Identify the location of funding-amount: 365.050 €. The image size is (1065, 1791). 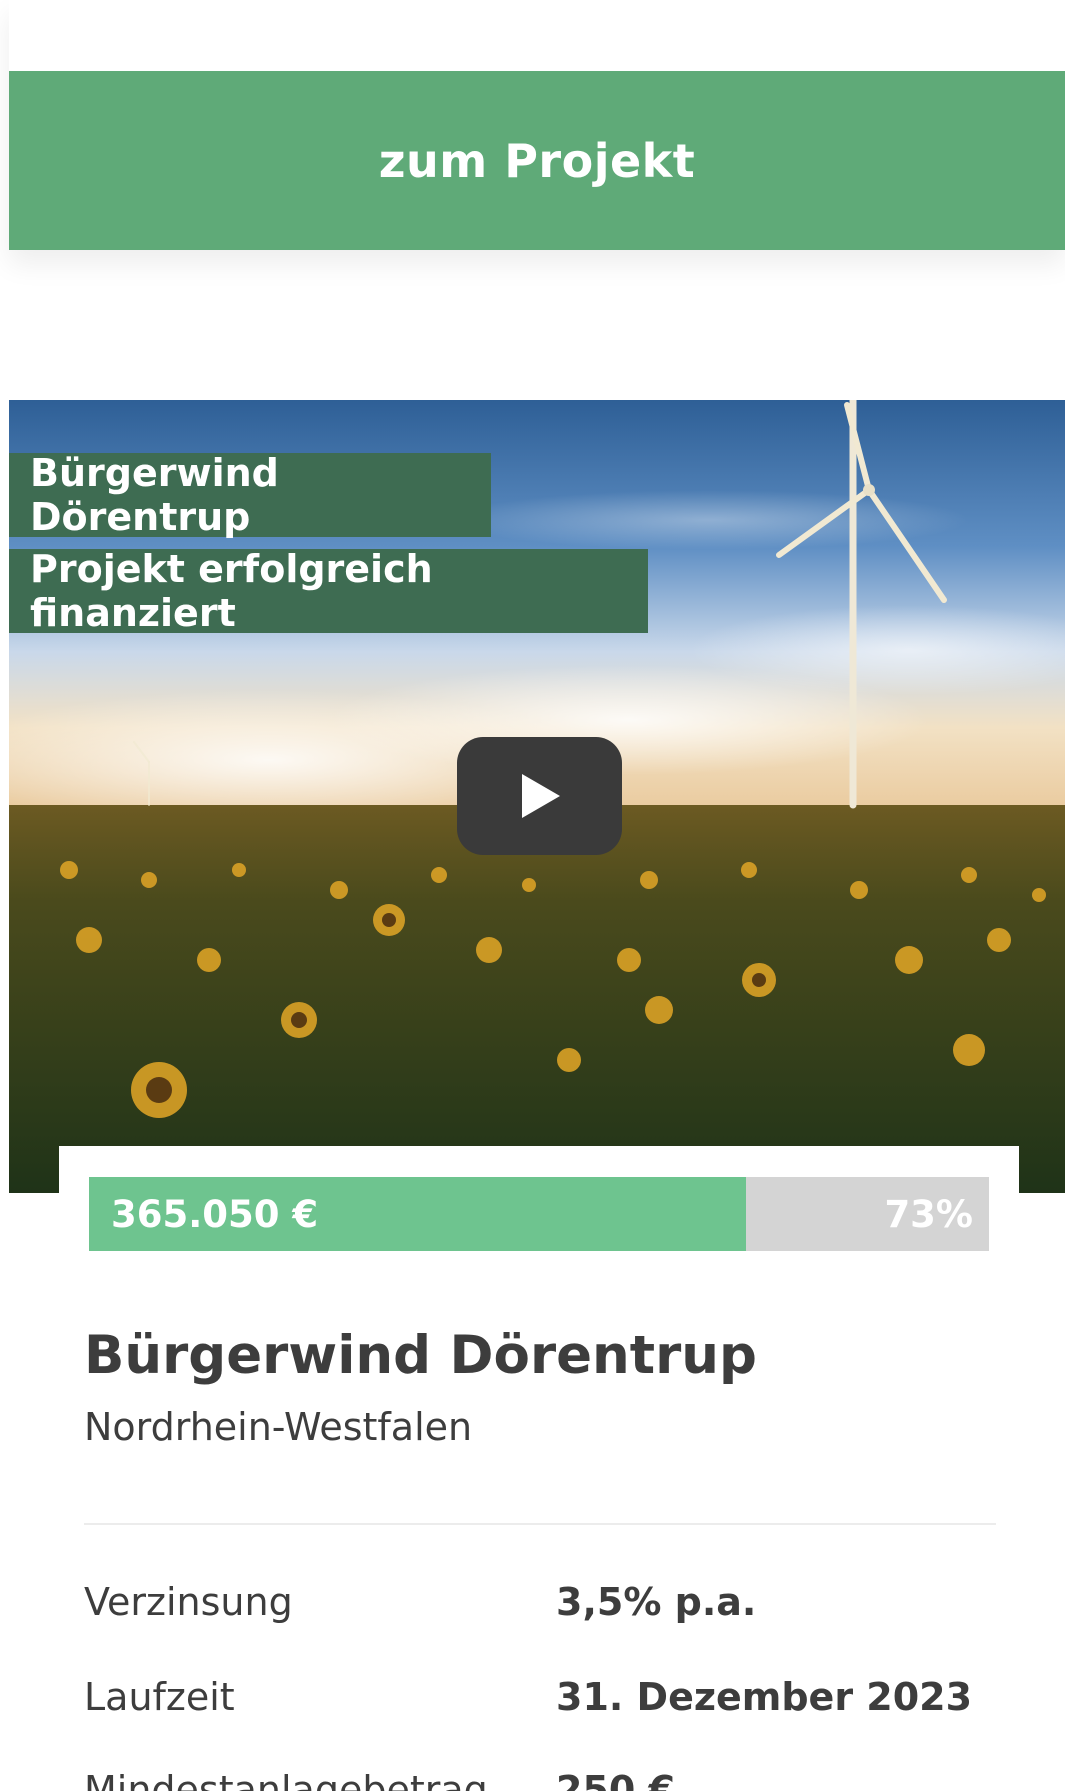
(215, 1214).